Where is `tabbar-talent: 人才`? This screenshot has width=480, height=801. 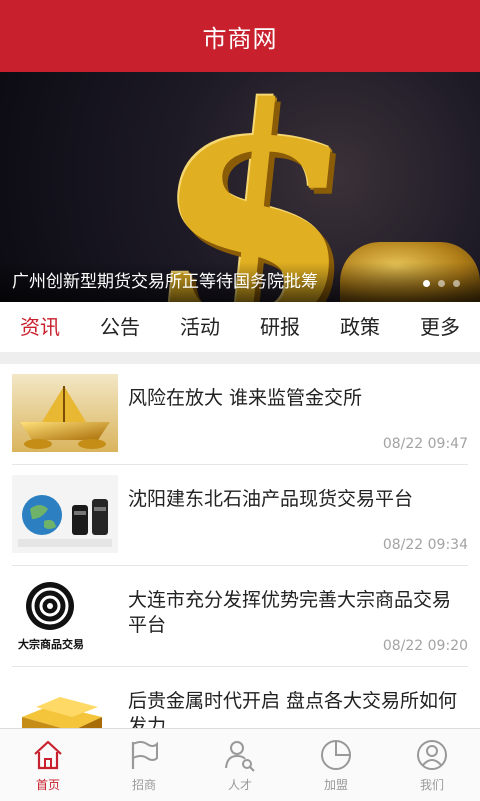 tabbar-talent: 人才 is located at coordinates (240, 765).